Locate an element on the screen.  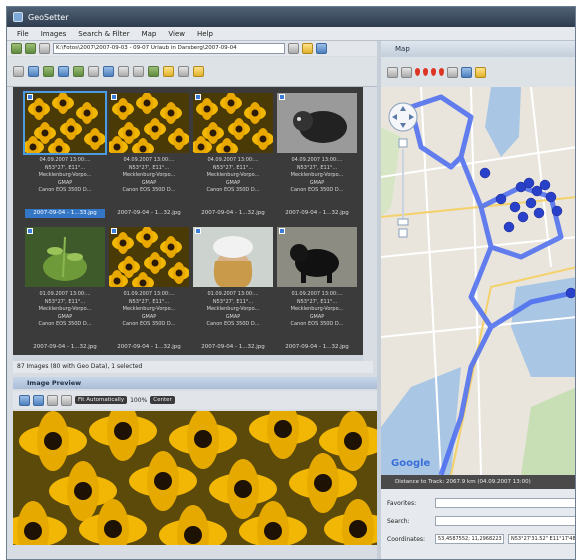
google-logo-text: Google is located at coordinates (411, 463).